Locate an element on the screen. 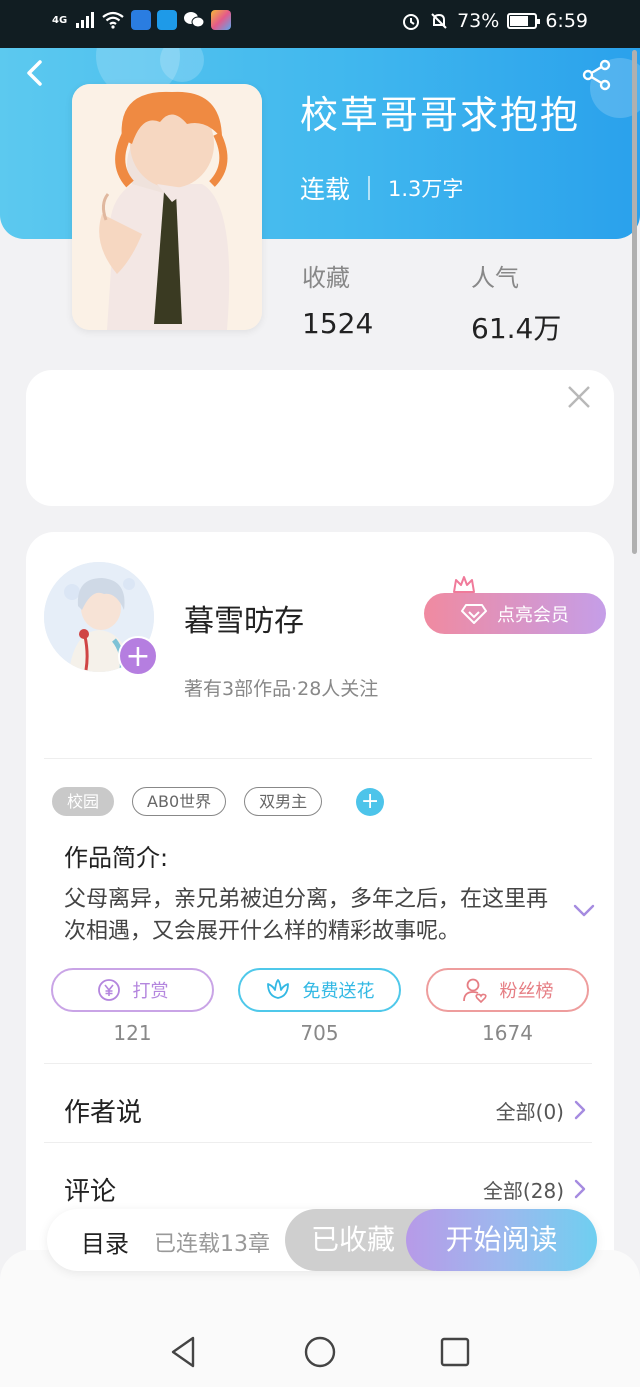 The height and width of the screenshot is (1387, 640). comments-row: 评论 全部(28) is located at coordinates (328, 1191).